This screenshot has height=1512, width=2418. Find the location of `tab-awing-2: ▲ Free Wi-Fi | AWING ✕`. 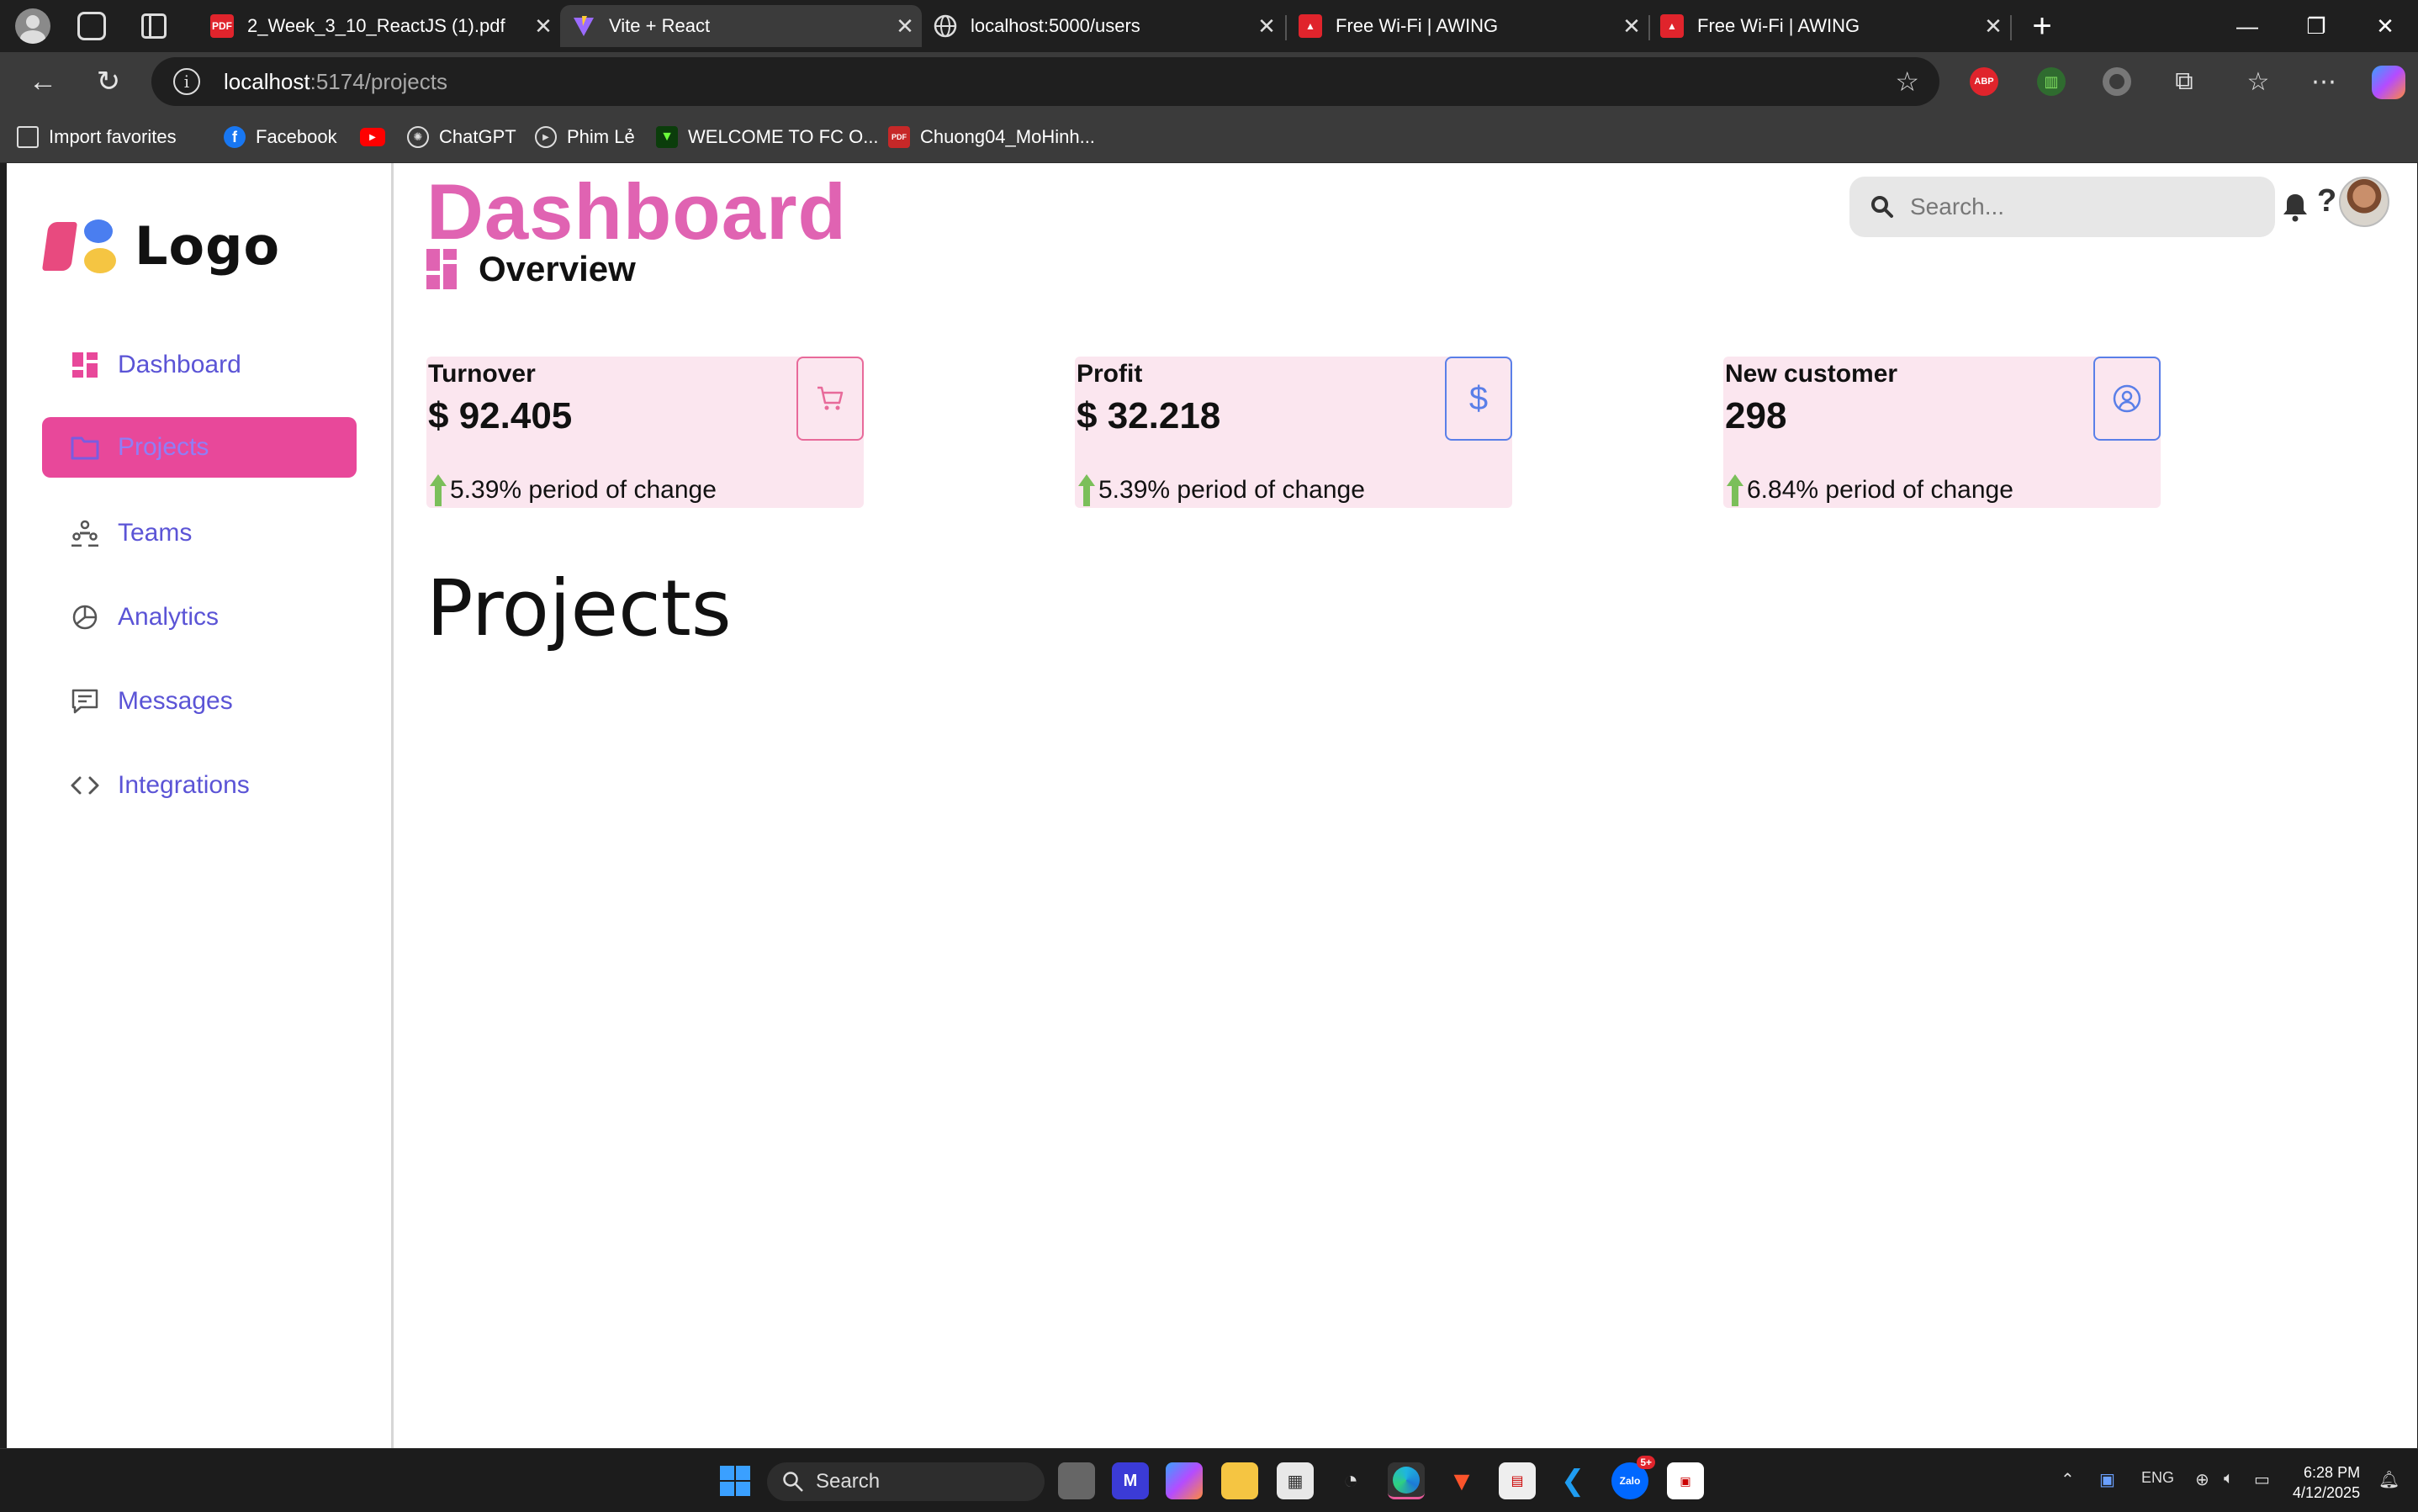

tab-awing-2: ▲ Free Wi-Fi | AWING ✕ is located at coordinates (1829, 26).